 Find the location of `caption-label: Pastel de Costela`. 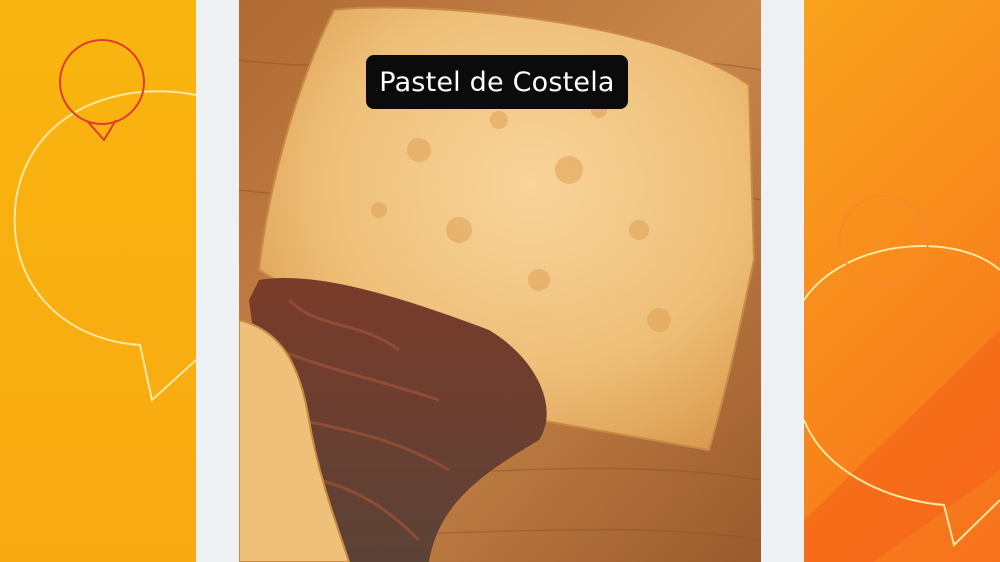

caption-label: Pastel de Costela is located at coordinates (497, 82).